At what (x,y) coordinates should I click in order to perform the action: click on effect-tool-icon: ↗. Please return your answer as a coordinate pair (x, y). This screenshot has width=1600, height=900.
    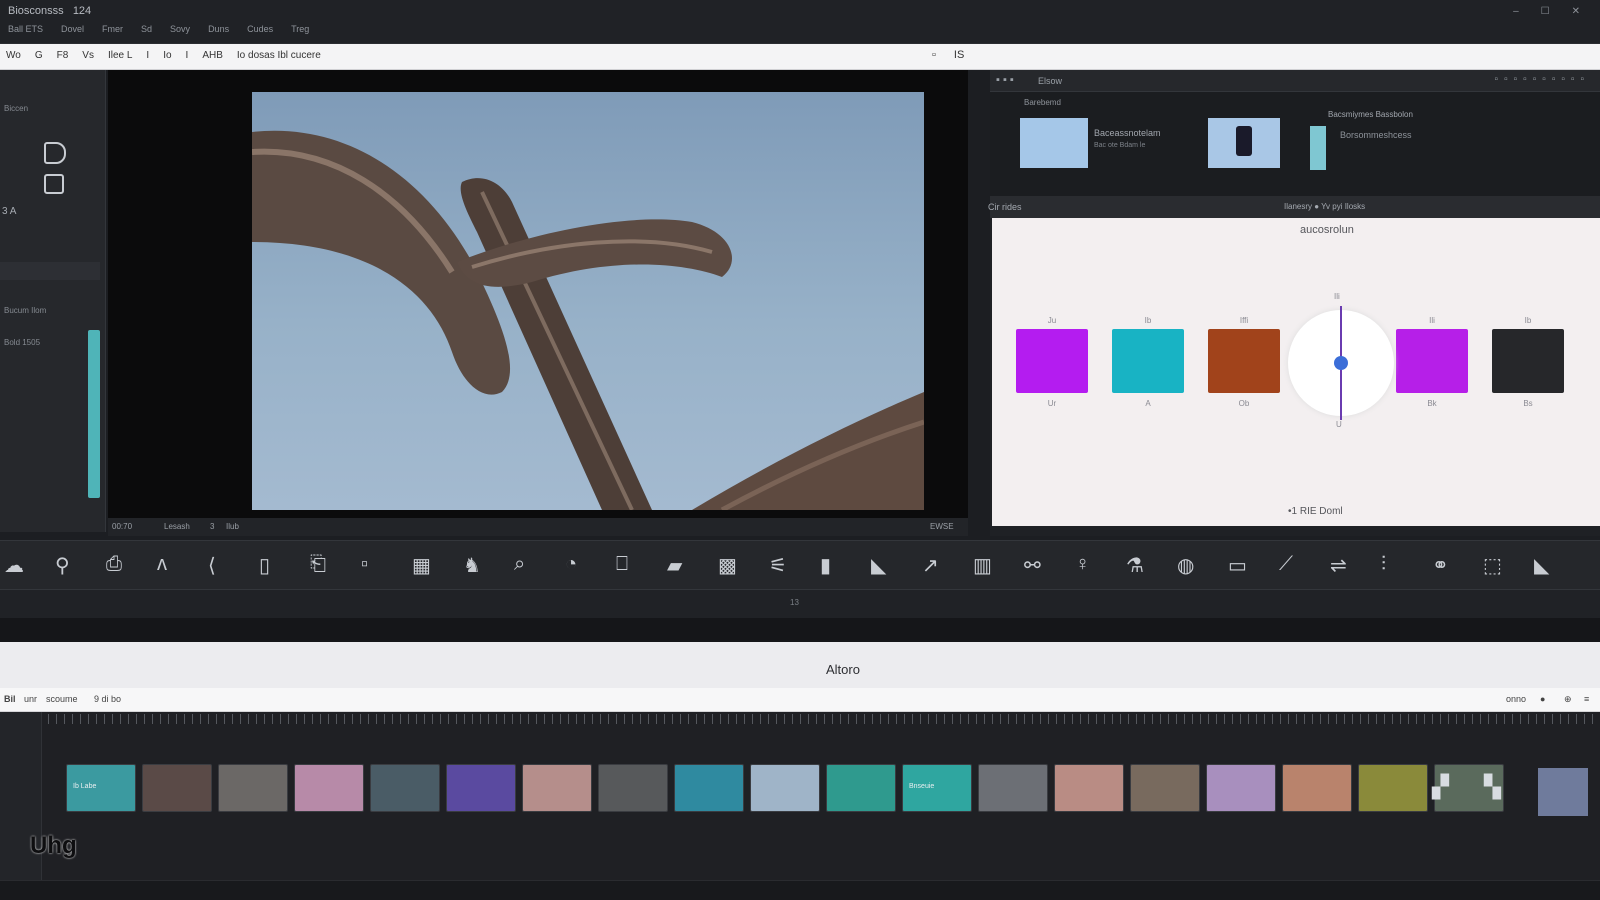
    Looking at the image, I should click on (930, 565).